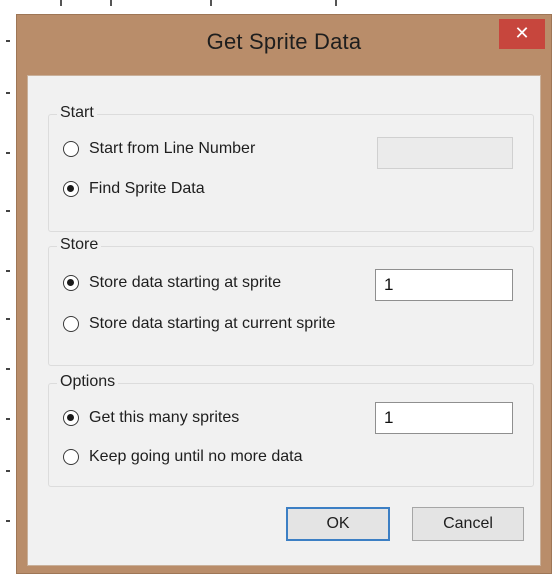 This screenshot has height=576, width=554. I want to click on store-at-current-sprite-label: Store data starting at current sprite, so click(212, 323).